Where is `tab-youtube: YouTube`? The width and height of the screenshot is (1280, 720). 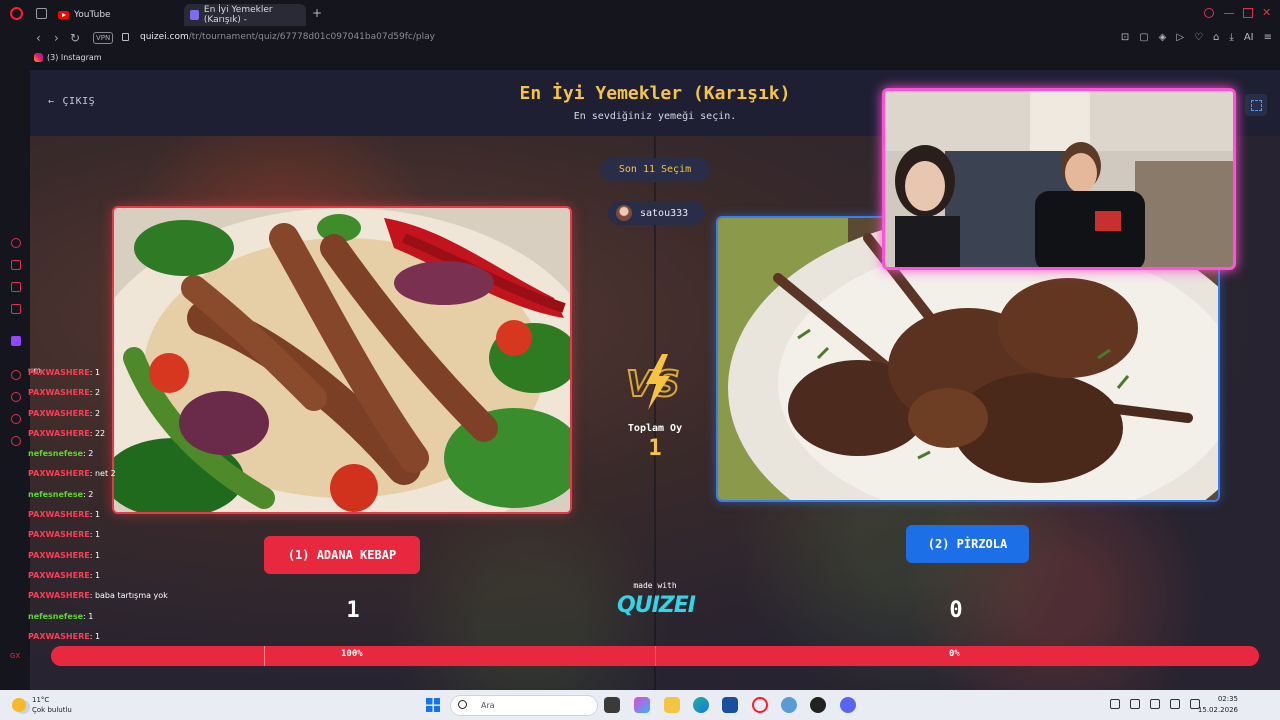 tab-youtube: YouTube is located at coordinates (116, 15).